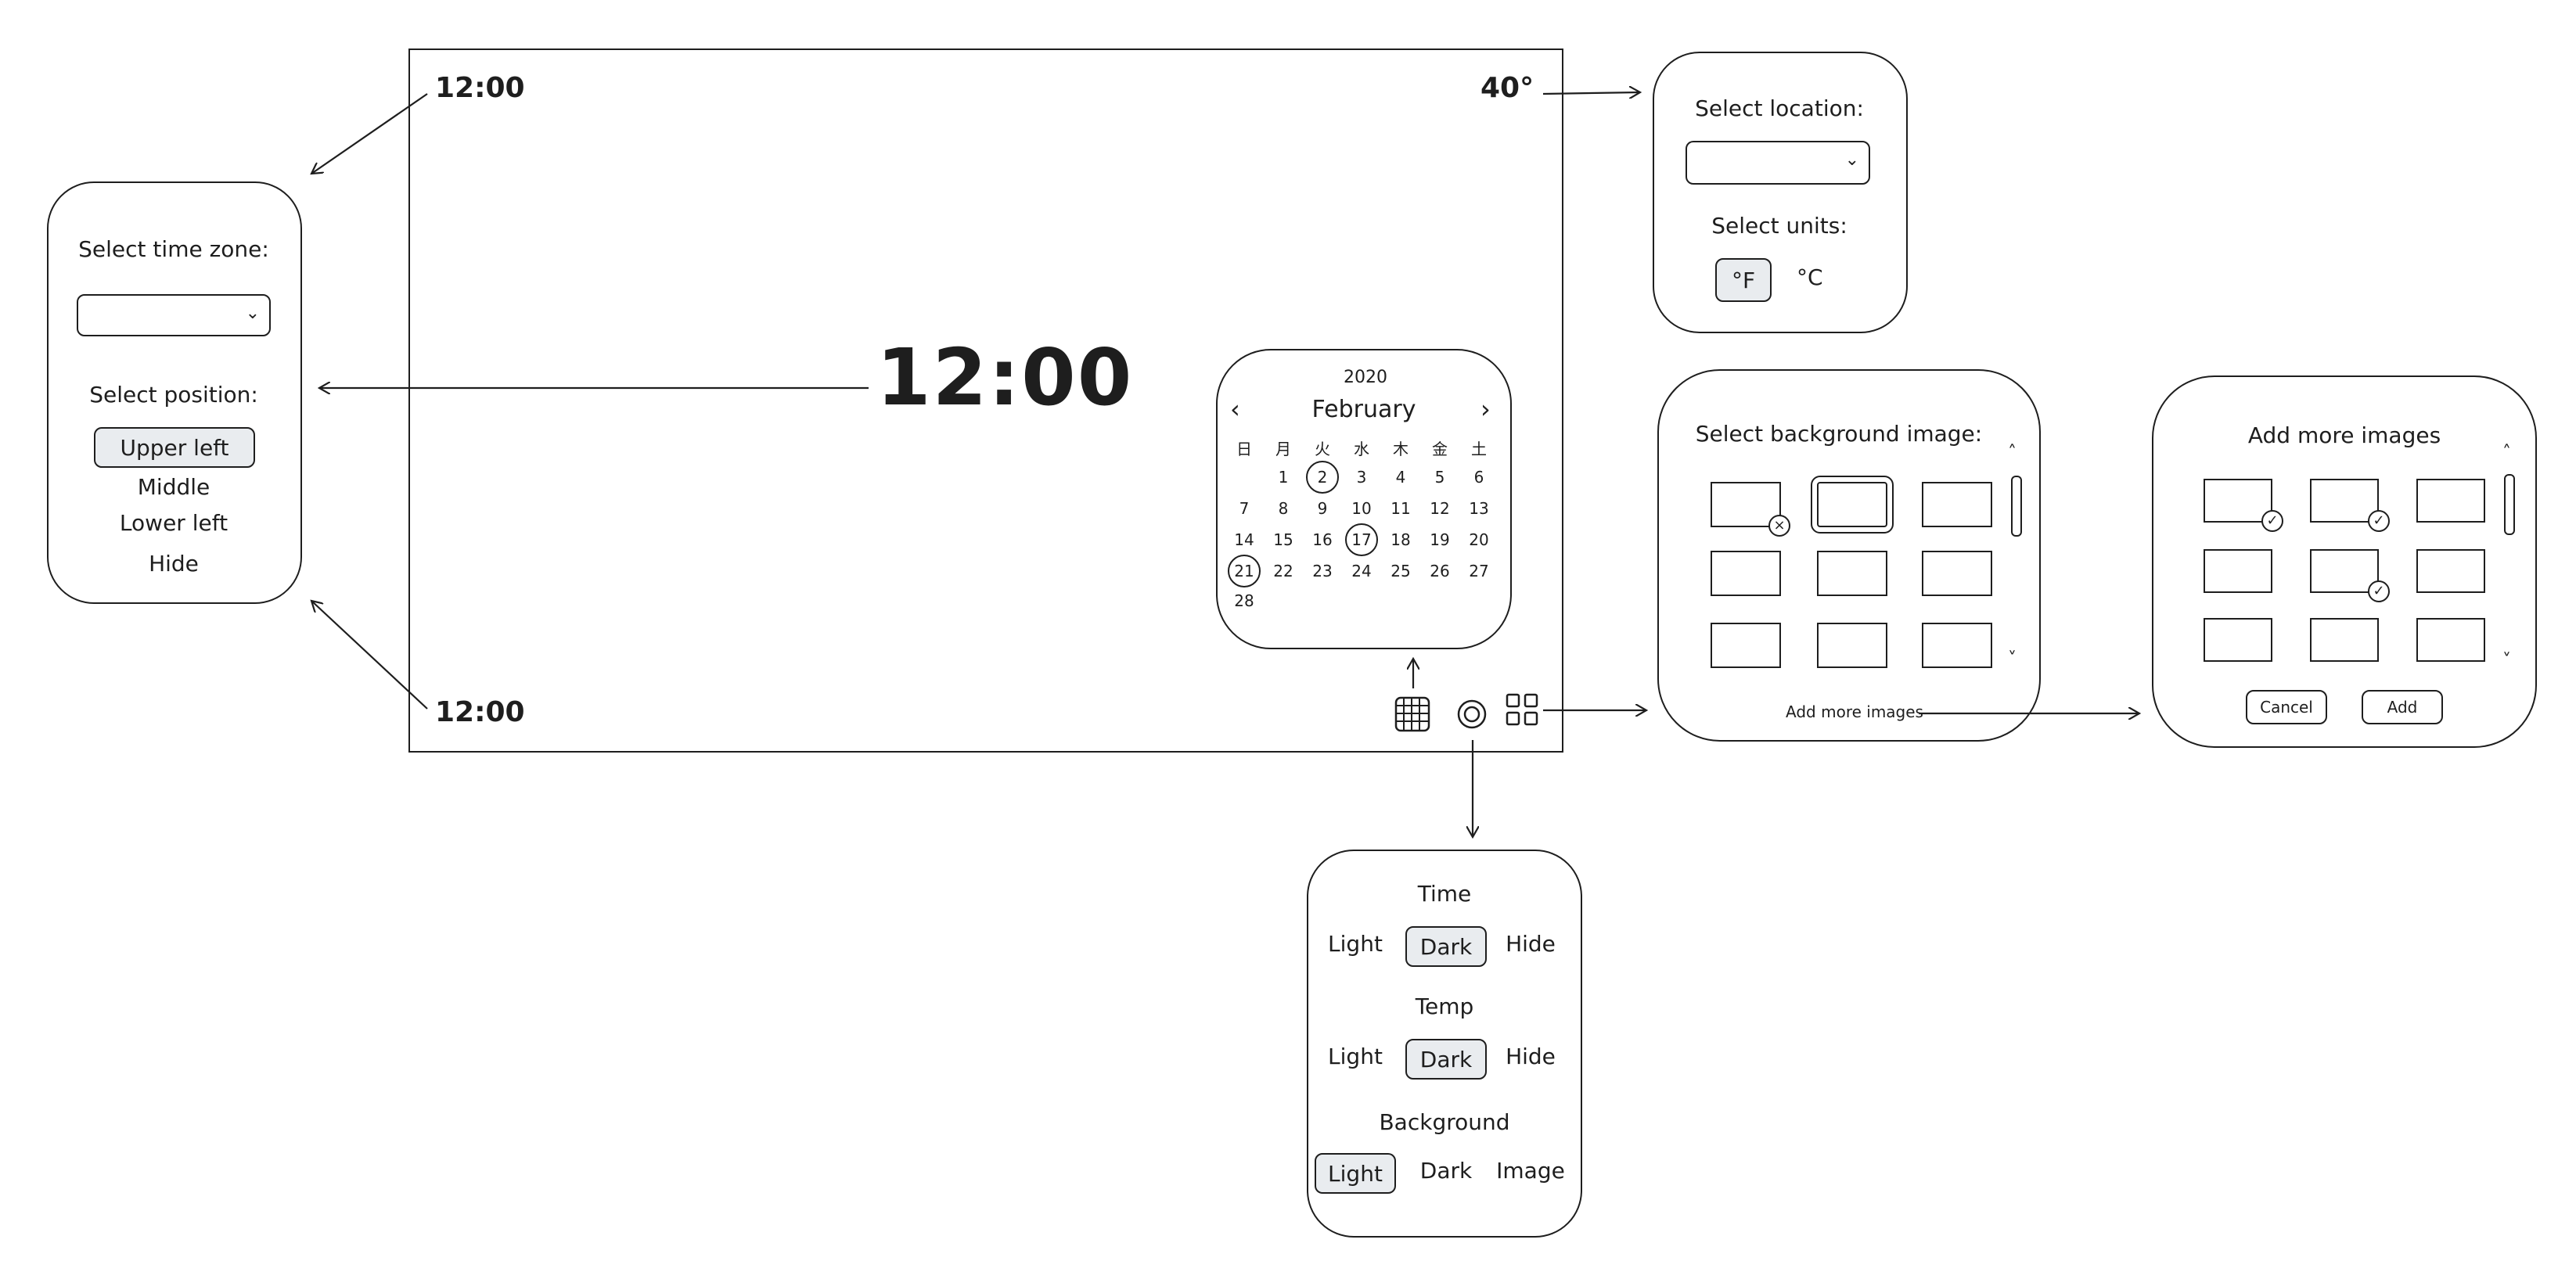 The image size is (2576, 1279). What do you see at coordinates (1852, 505) in the screenshot?
I see `background-thumbnail-selected` at bounding box center [1852, 505].